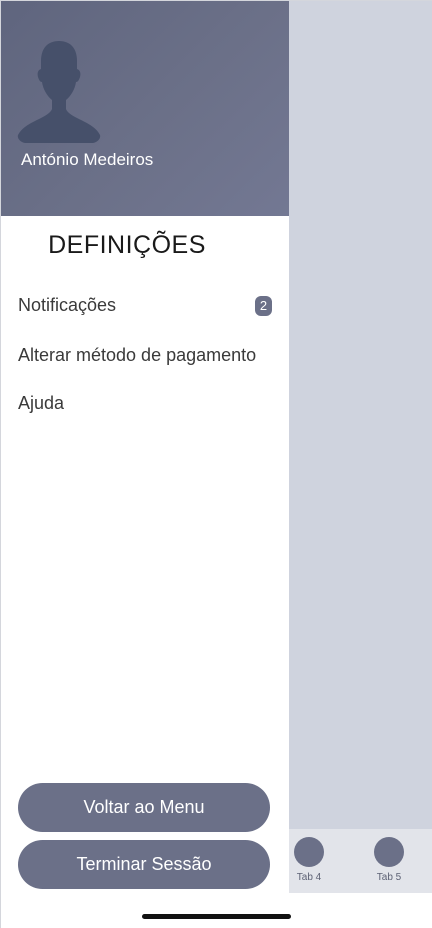 This screenshot has width=432, height=928. I want to click on tab-4-icon, so click(309, 852).